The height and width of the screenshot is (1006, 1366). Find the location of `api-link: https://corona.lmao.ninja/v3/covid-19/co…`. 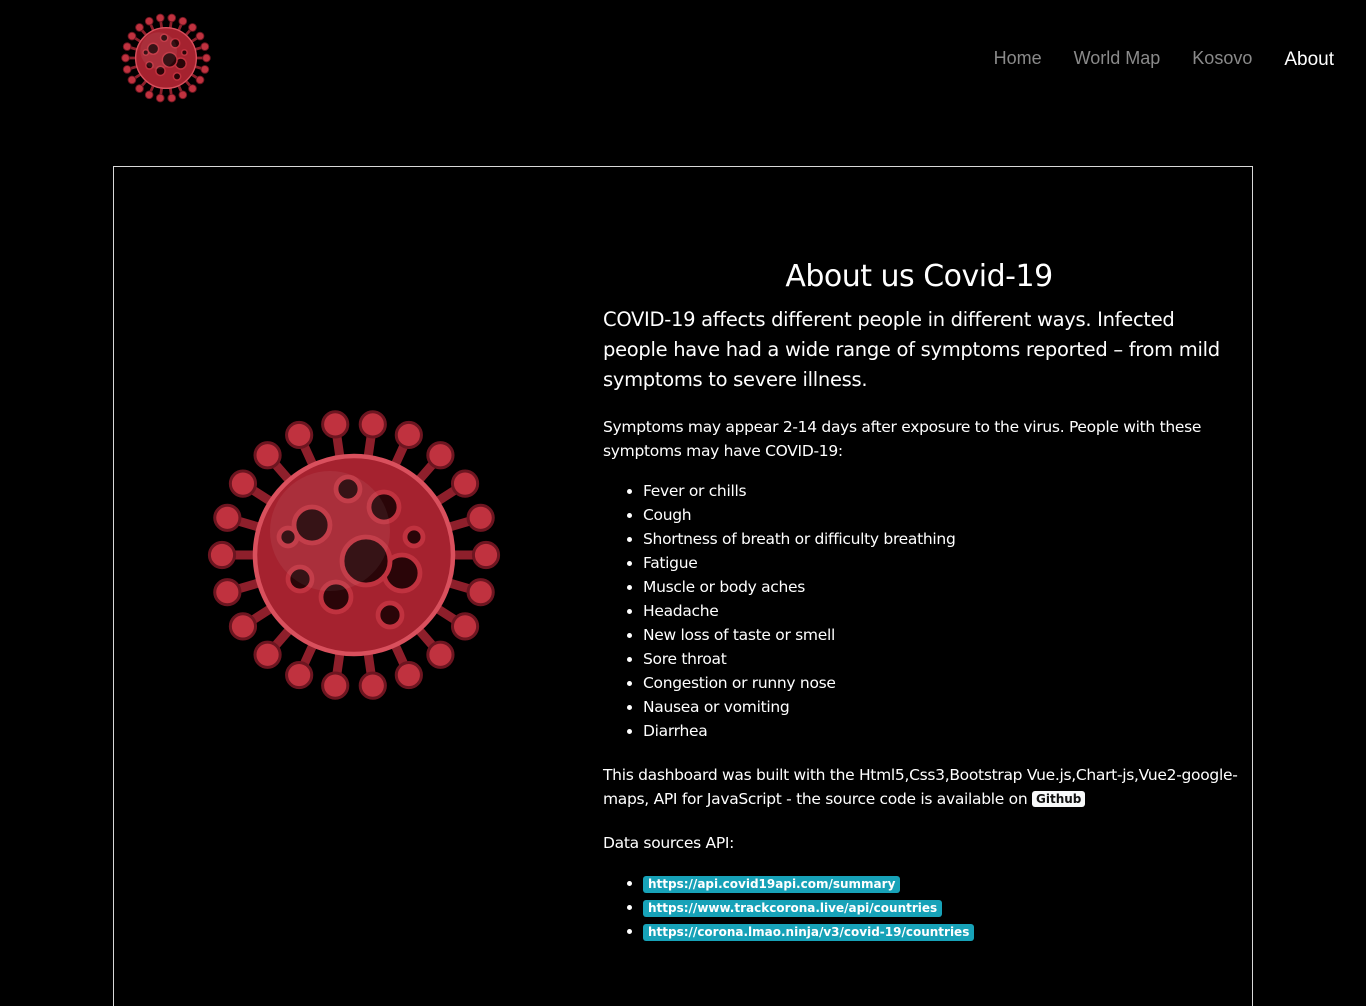

api-link: https://corona.lmao.ninja/v3/covid-19/co… is located at coordinates (809, 932).